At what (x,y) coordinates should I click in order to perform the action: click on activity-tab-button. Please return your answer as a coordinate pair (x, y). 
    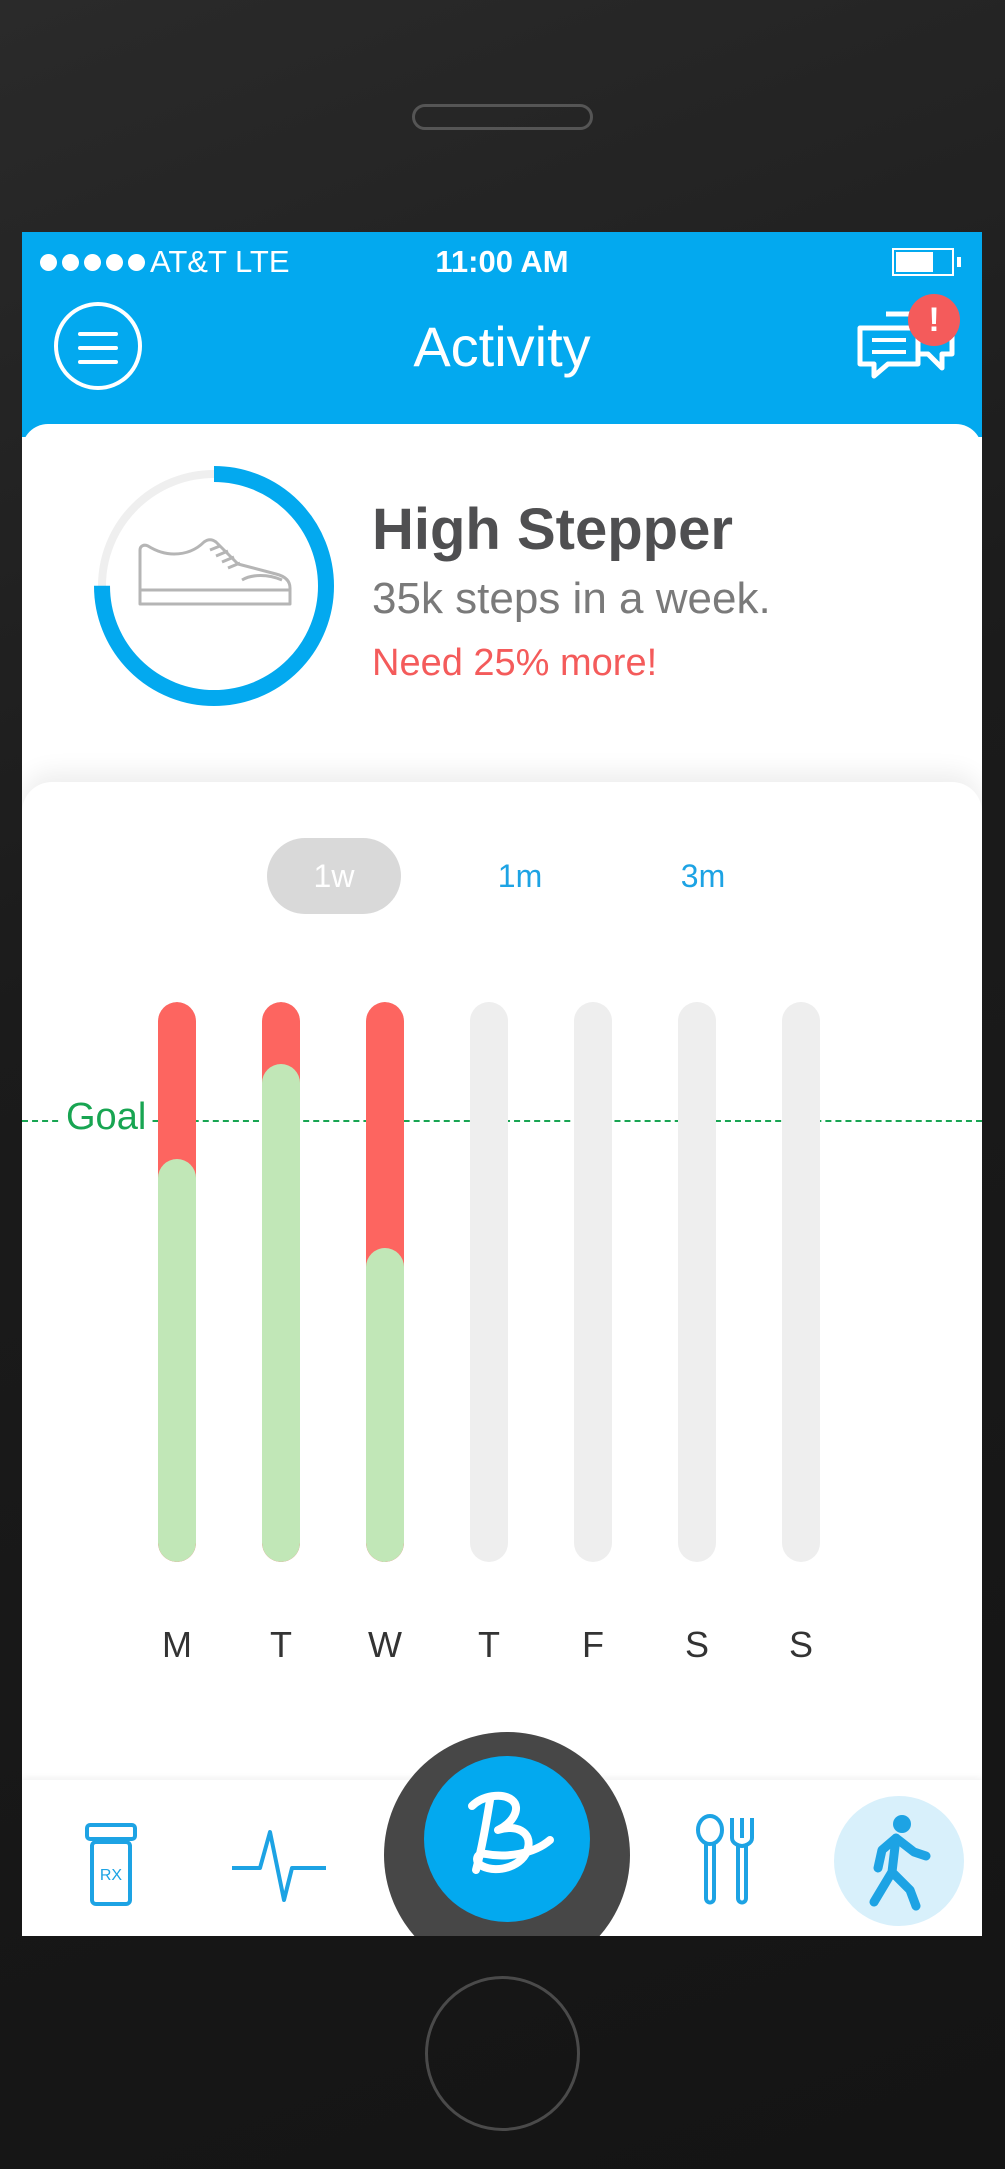
    Looking at the image, I should click on (899, 1861).